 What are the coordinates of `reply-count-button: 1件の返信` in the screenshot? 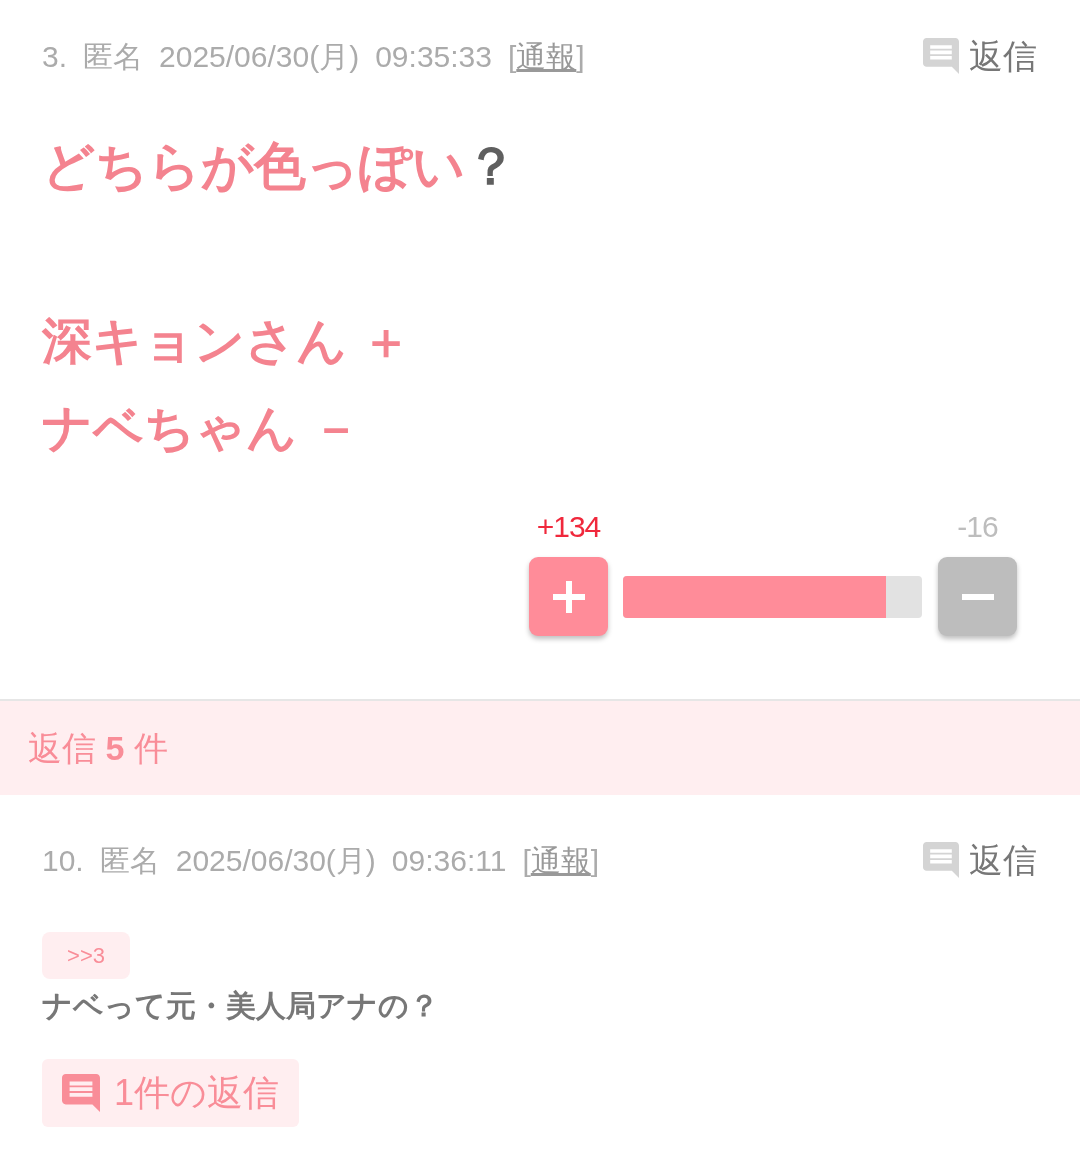 It's located at (171, 1093).